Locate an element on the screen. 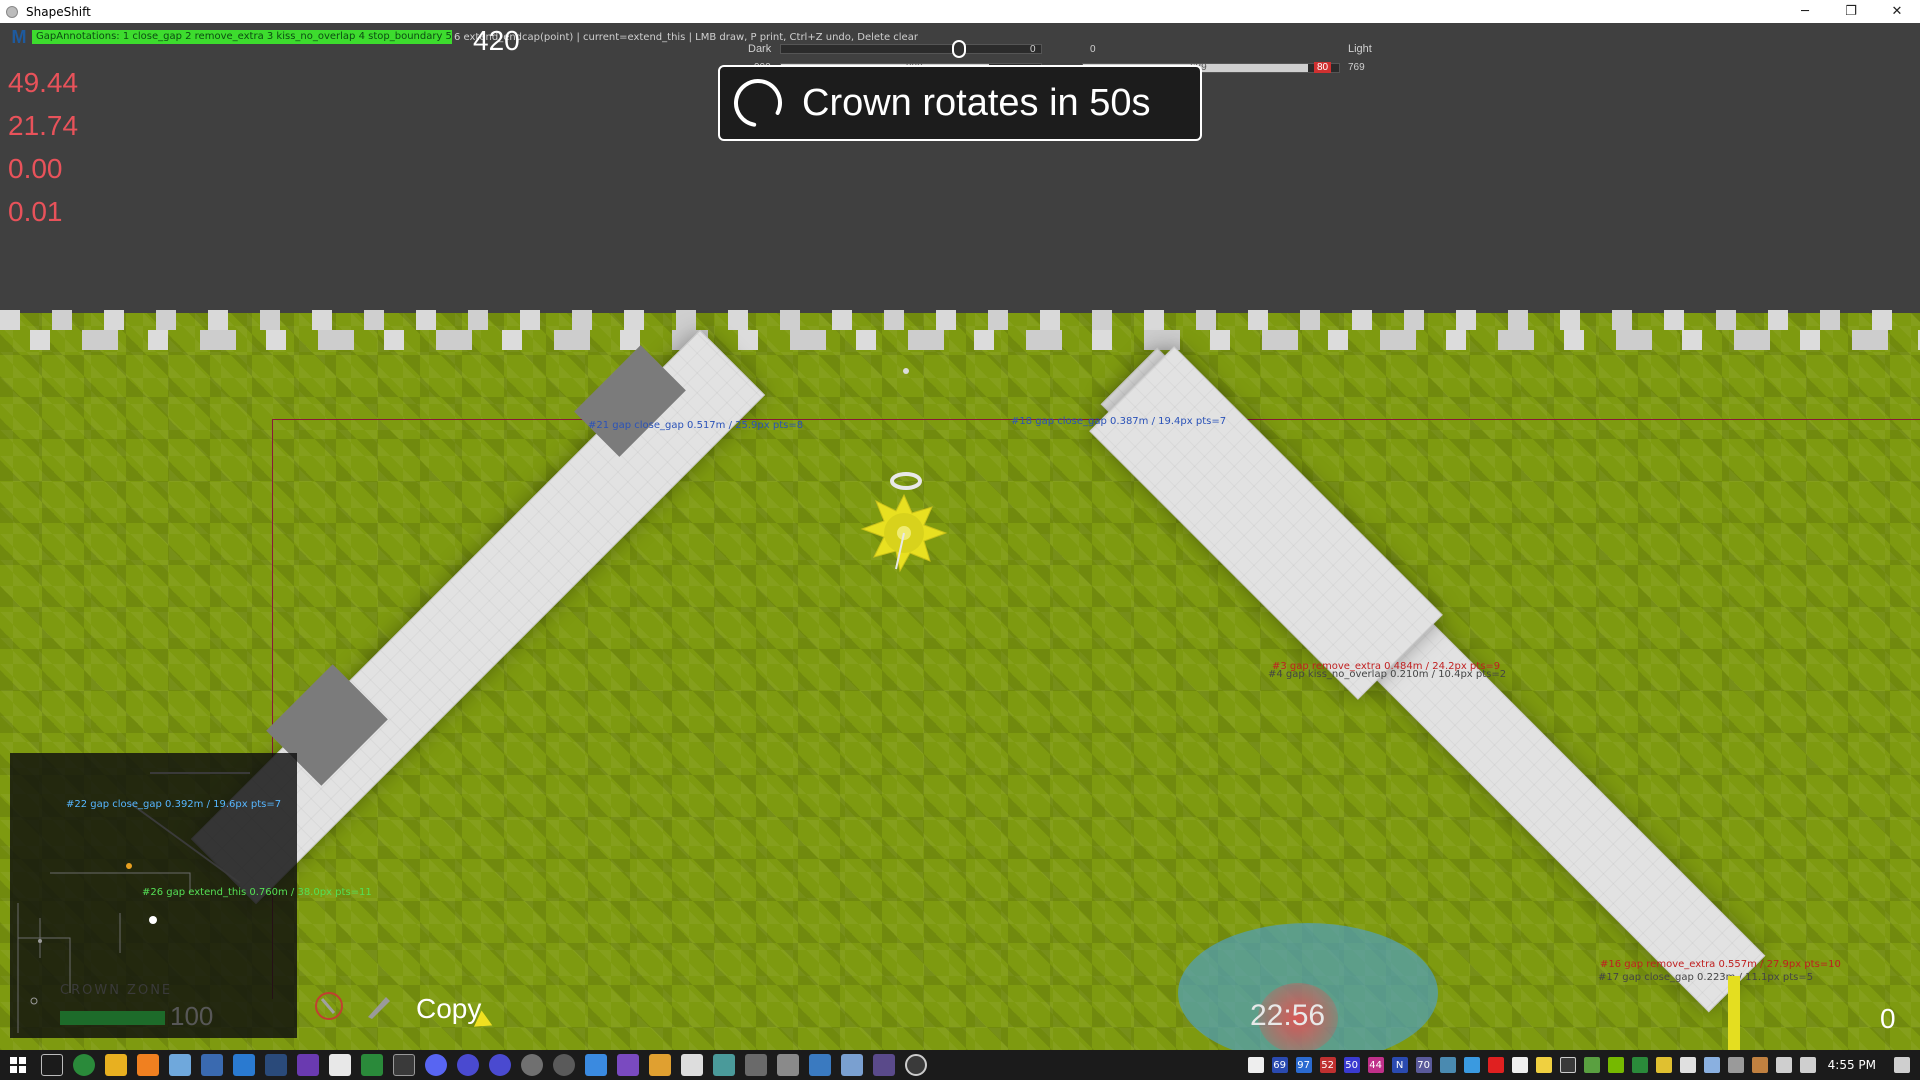  slider-light-value: 0 is located at coordinates (1093, 49).